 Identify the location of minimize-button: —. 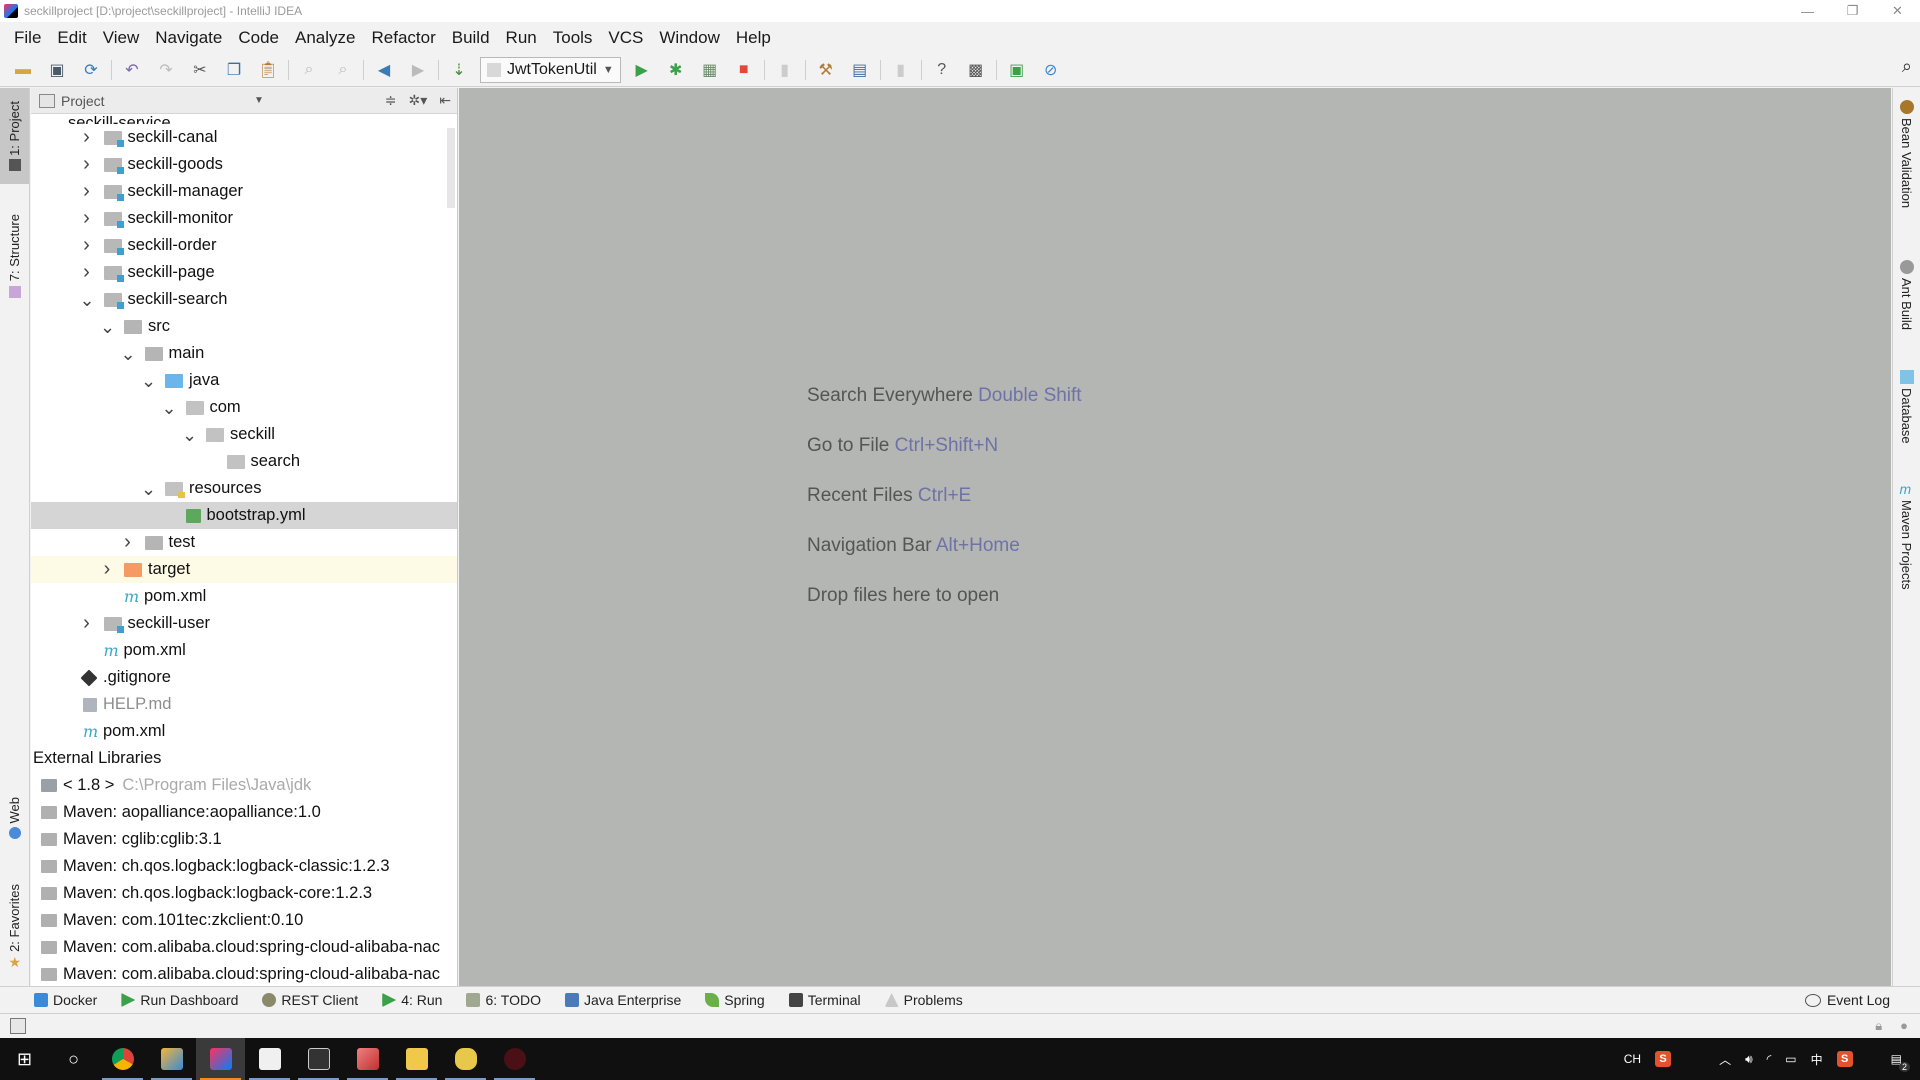
(1807, 11).